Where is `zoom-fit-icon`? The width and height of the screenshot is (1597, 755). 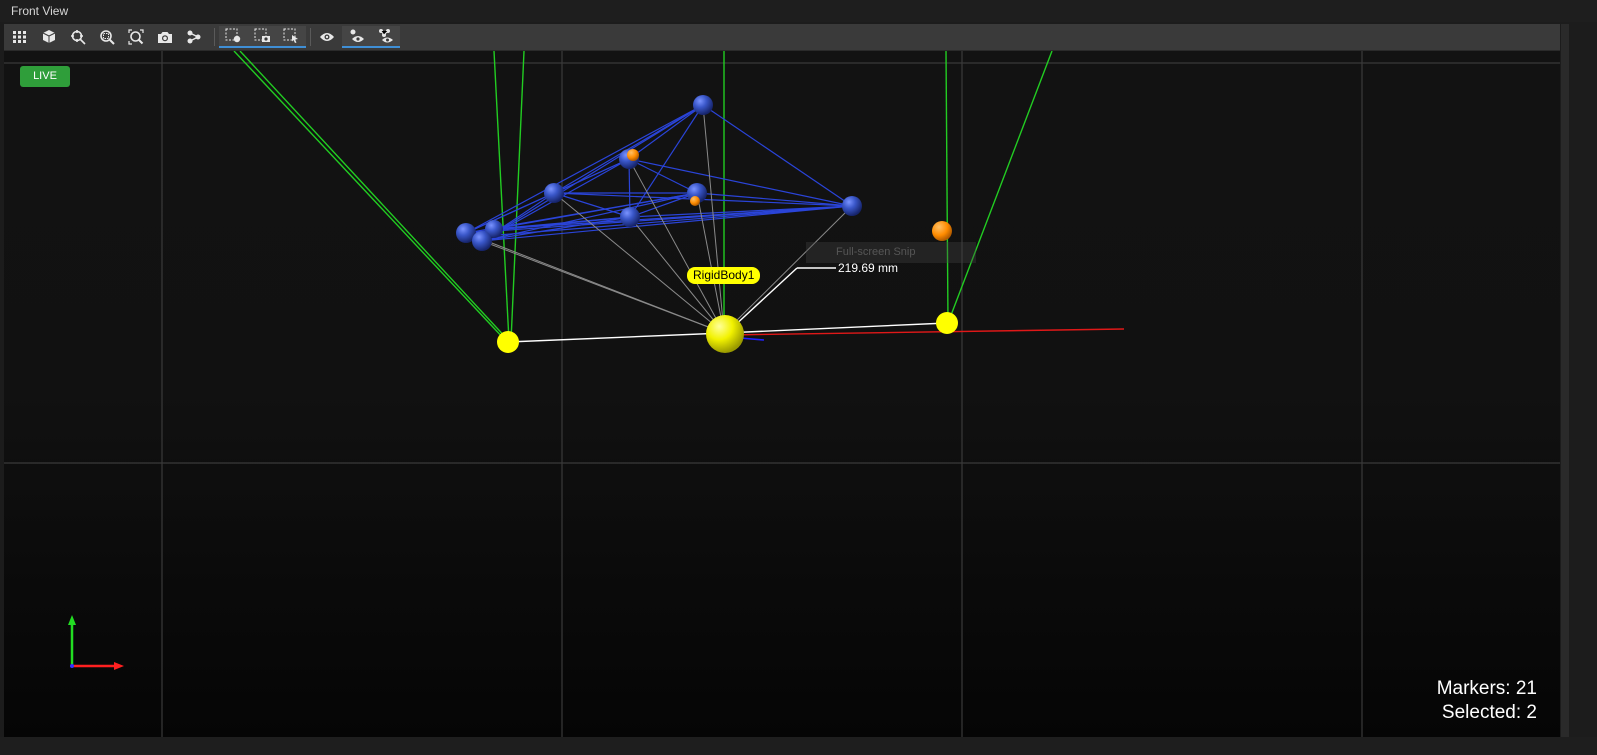
zoom-fit-icon is located at coordinates (136, 37).